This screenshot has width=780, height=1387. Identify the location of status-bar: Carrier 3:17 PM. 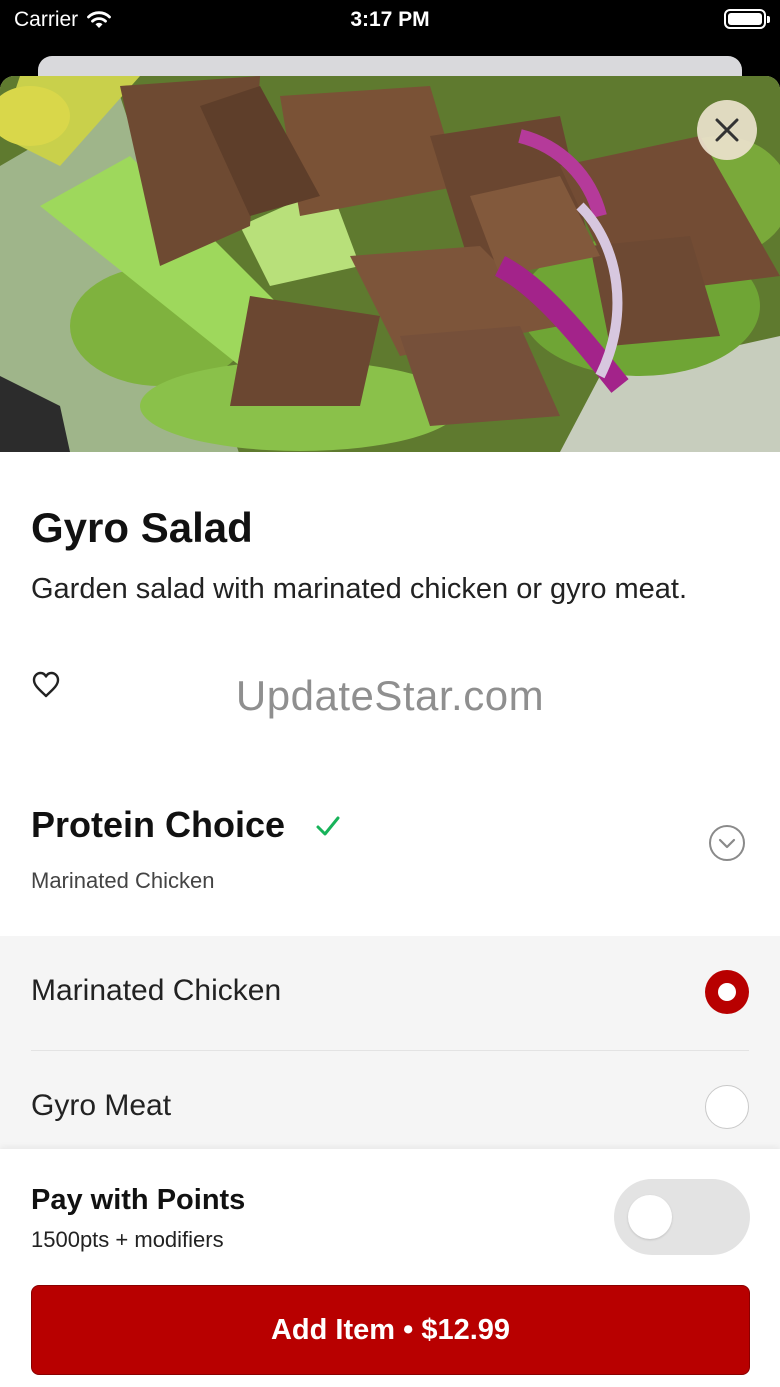
(390, 28).